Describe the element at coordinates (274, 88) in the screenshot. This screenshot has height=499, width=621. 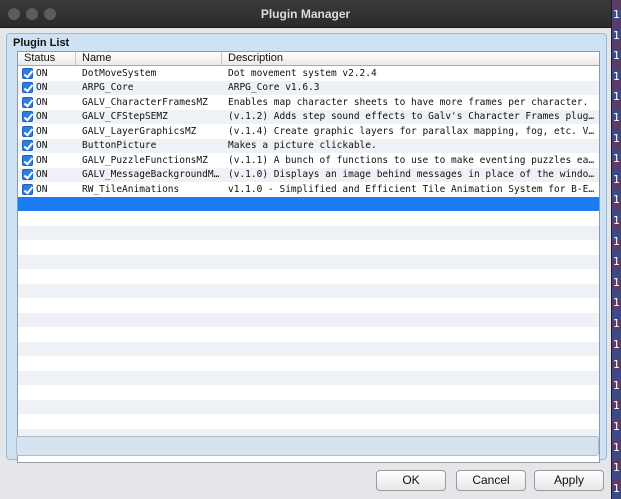
I see `plugin-description-cell: ARPG_Core v1.6.3` at that location.